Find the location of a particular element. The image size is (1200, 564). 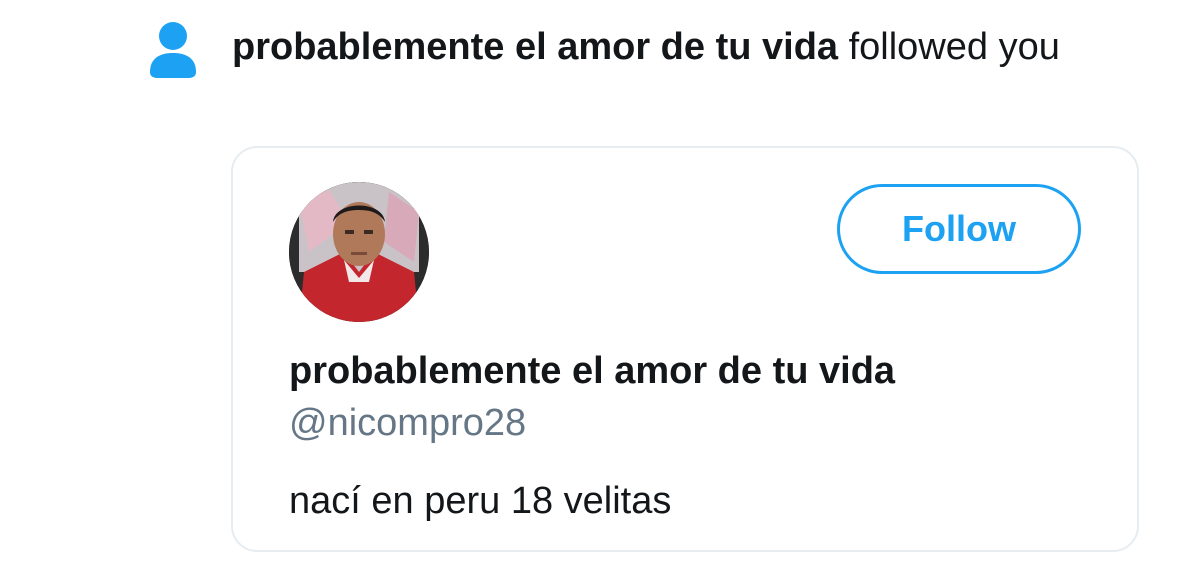

profile-bio: nací en peru 18 velitas is located at coordinates (480, 501).